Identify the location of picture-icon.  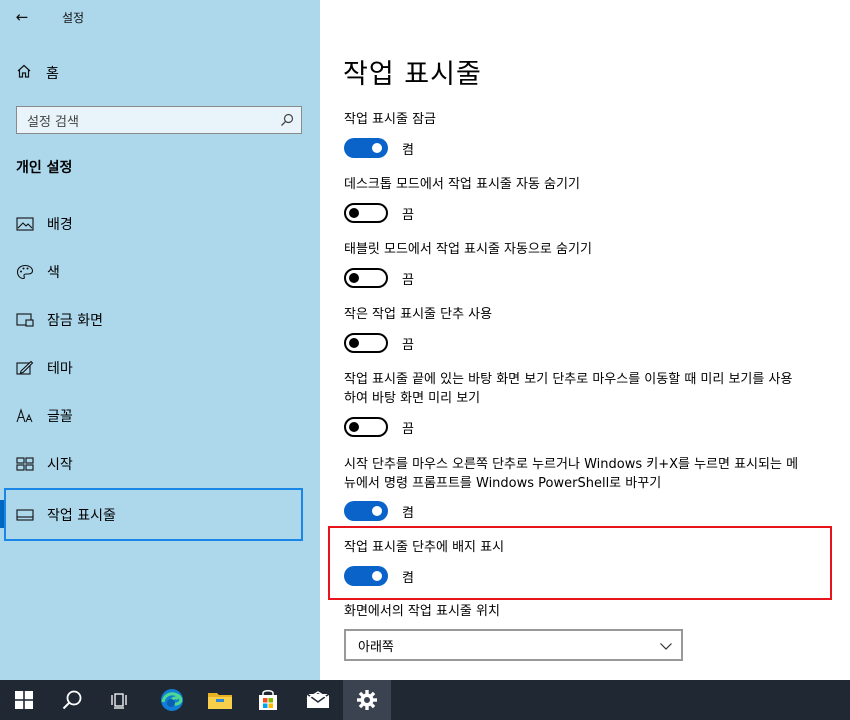
(25, 224).